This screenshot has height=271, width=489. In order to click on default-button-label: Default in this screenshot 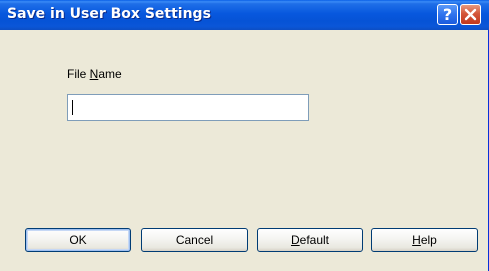, I will do `click(310, 240)`.